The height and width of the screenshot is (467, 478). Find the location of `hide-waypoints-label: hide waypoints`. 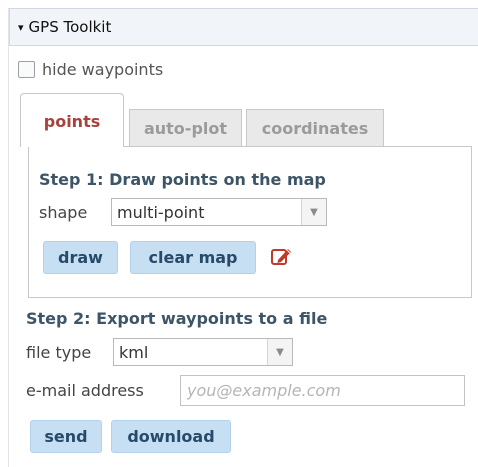

hide-waypoints-label: hide waypoints is located at coordinates (102, 69).